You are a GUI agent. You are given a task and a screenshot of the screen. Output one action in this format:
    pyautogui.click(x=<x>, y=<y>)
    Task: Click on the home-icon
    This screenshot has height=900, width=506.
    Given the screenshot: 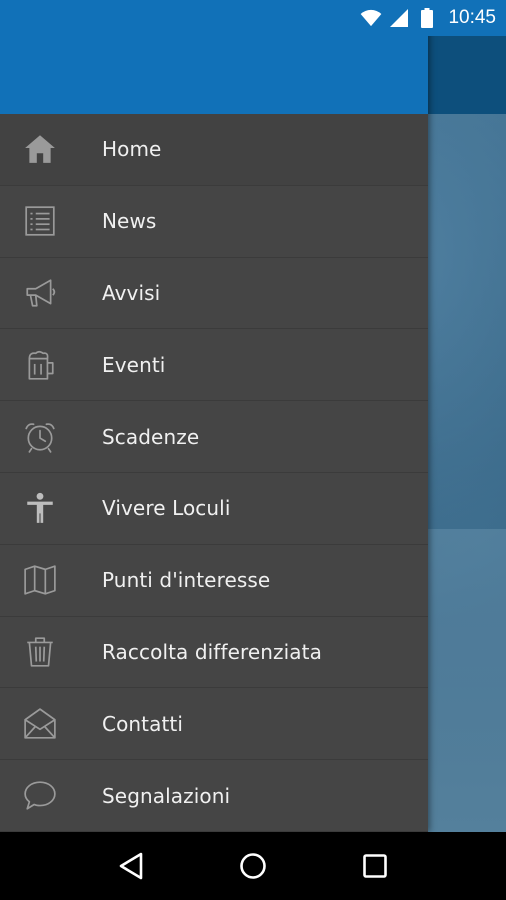 What is the action you would take?
    pyautogui.click(x=39, y=149)
    